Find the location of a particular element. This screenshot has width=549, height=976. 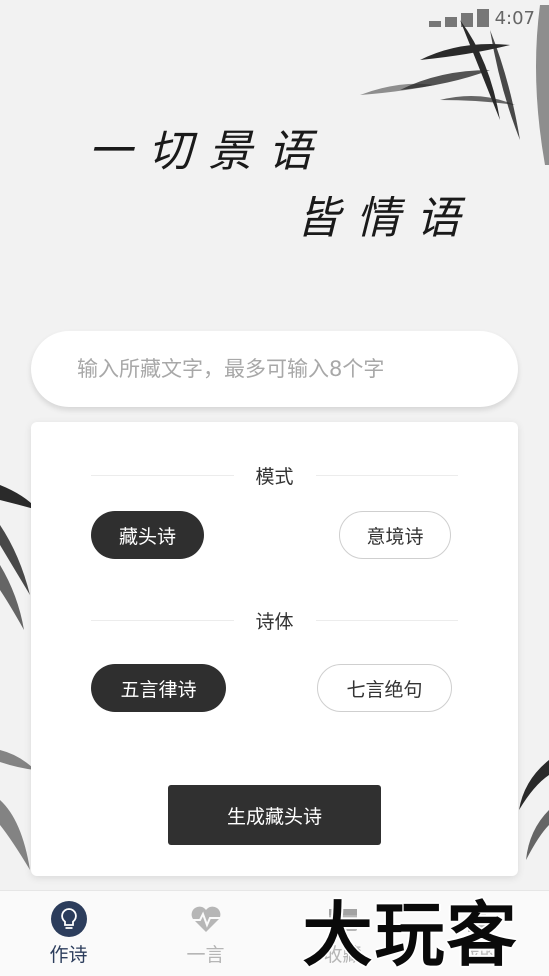

tab-compose: 作诗 is located at coordinates (68, 933).